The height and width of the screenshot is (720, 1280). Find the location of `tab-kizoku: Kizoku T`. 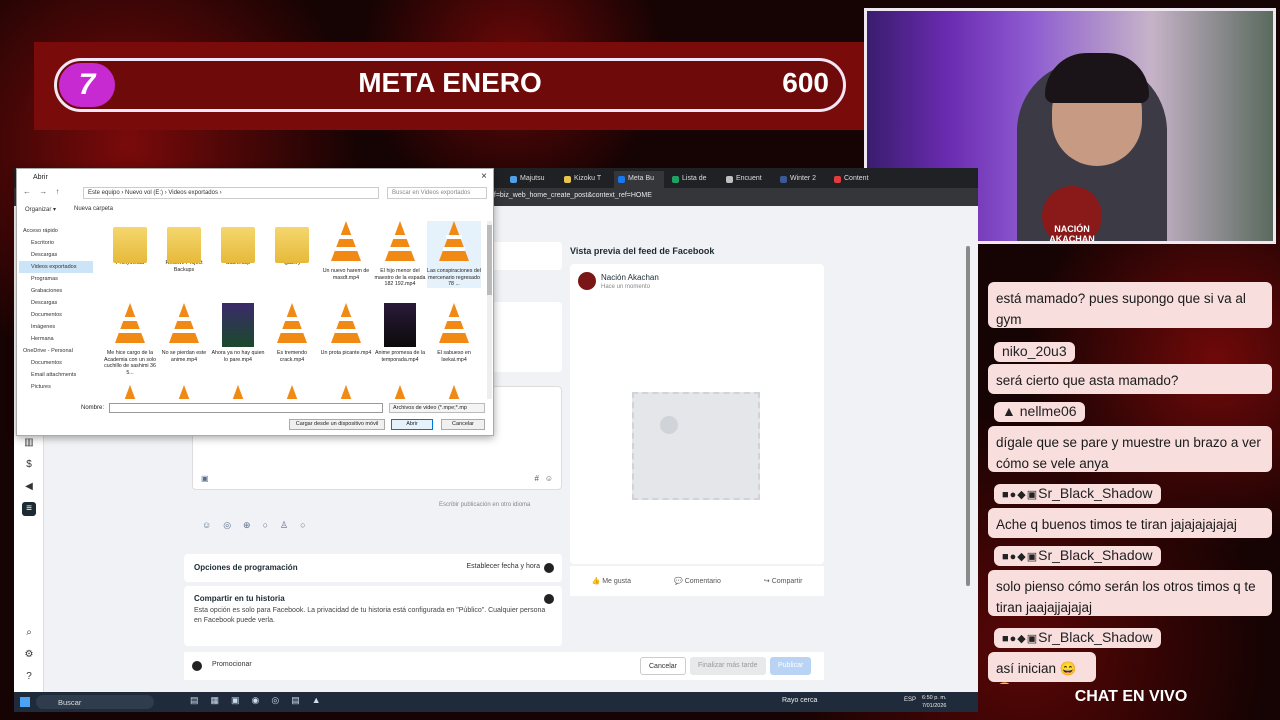

tab-kizoku: Kizoku T is located at coordinates (585, 179).